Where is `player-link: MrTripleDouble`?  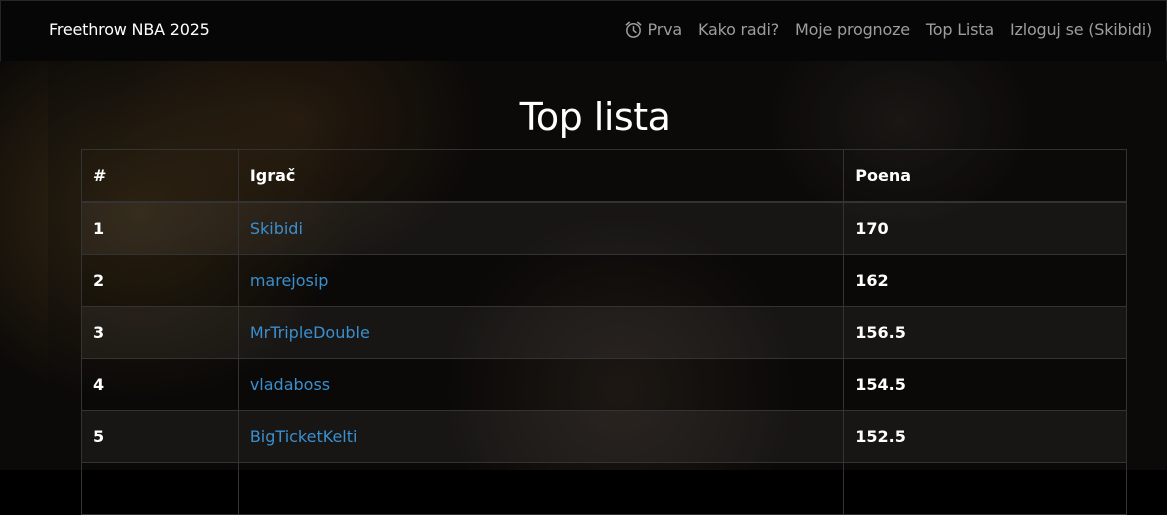 player-link: MrTripleDouble is located at coordinates (310, 332).